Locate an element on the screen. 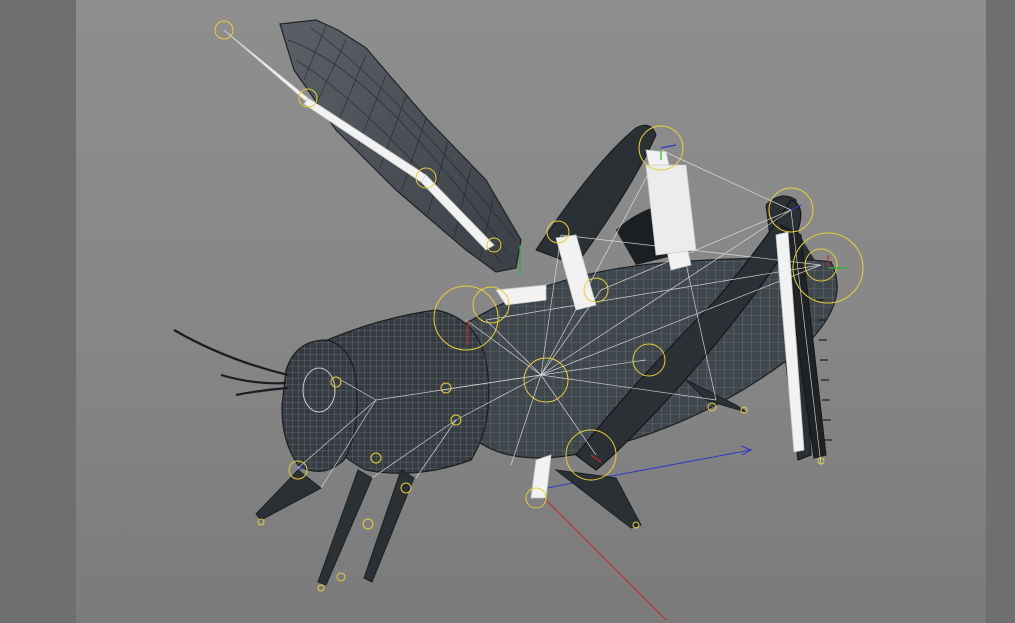 The image size is (1015, 623). left-side-panel is located at coordinates (38, 311).